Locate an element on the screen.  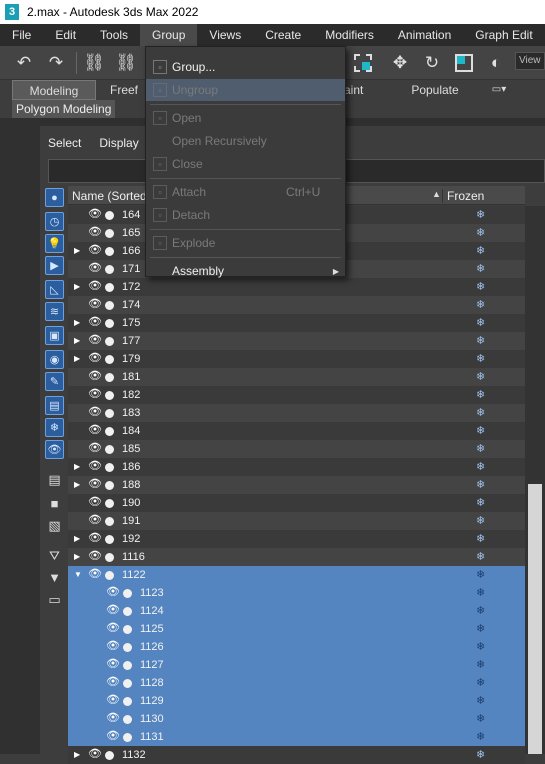
table-row: 👁 190 ❄ is located at coordinates (296, 503).